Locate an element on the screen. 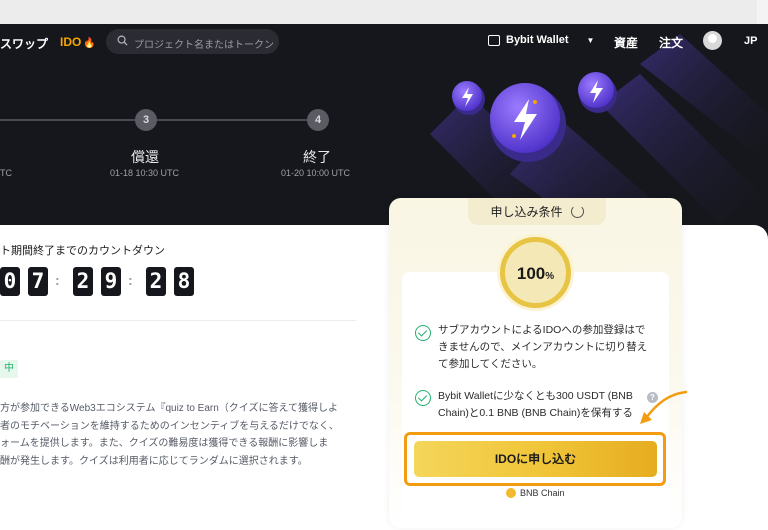  countdown-label: ト期間終了までのカウントダウン is located at coordinates (82, 251).